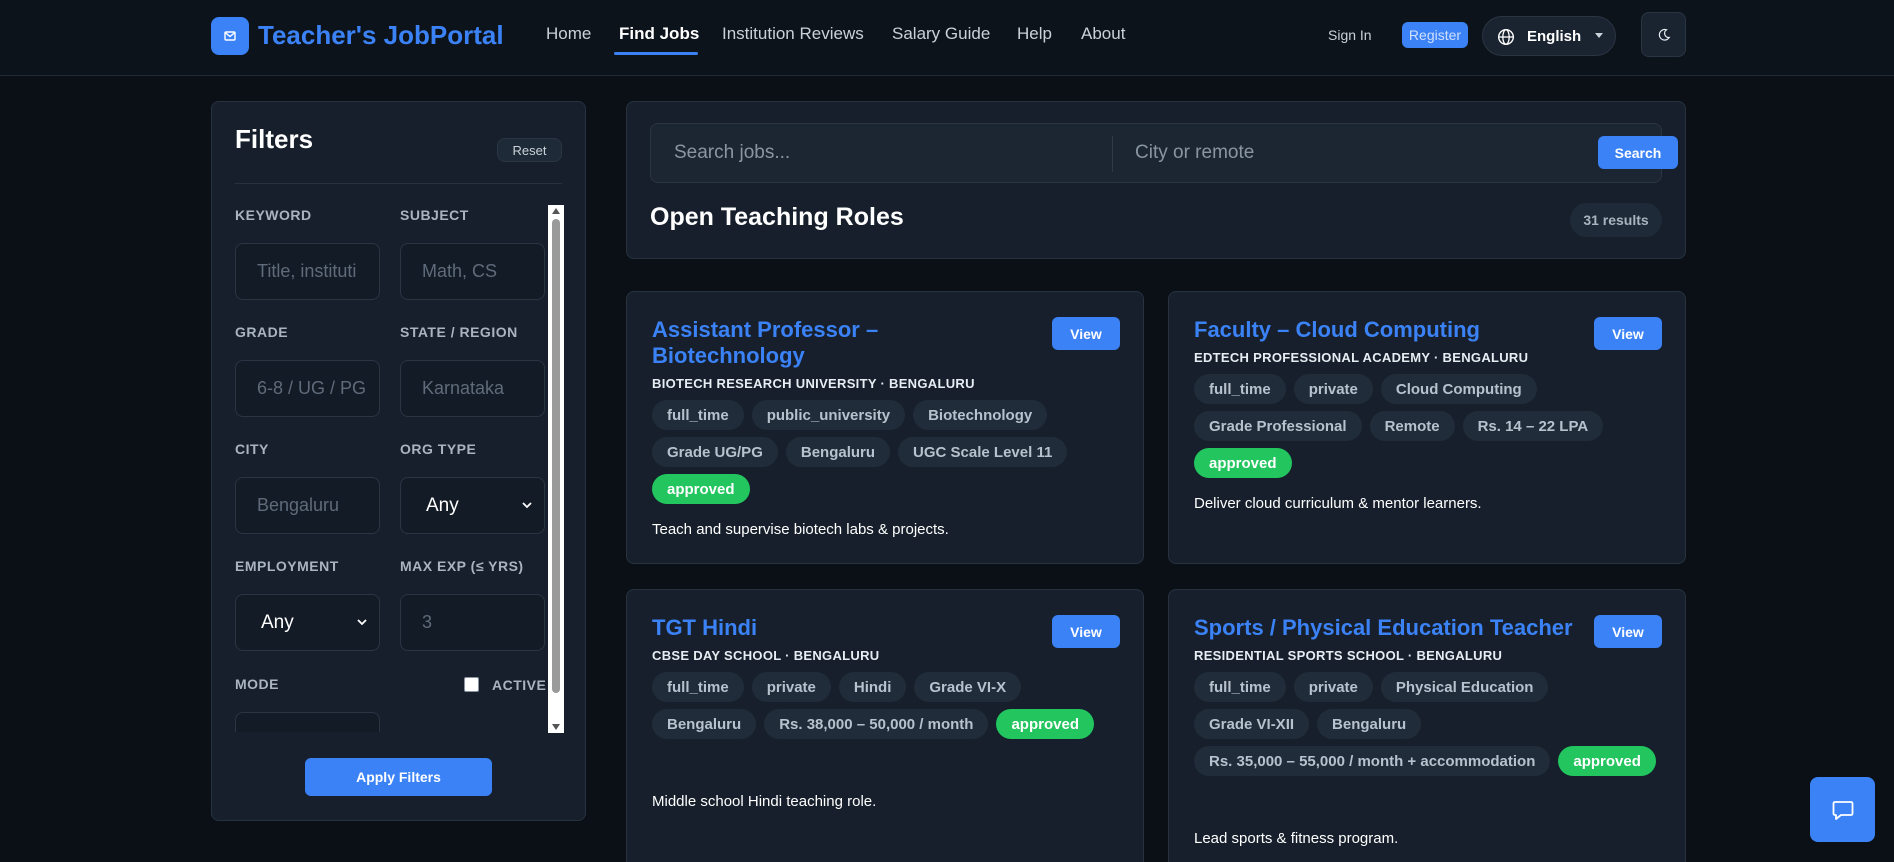 The height and width of the screenshot is (862, 1894). What do you see at coordinates (307, 271) in the screenshot?
I see `keyword-input: Title, instituti` at bounding box center [307, 271].